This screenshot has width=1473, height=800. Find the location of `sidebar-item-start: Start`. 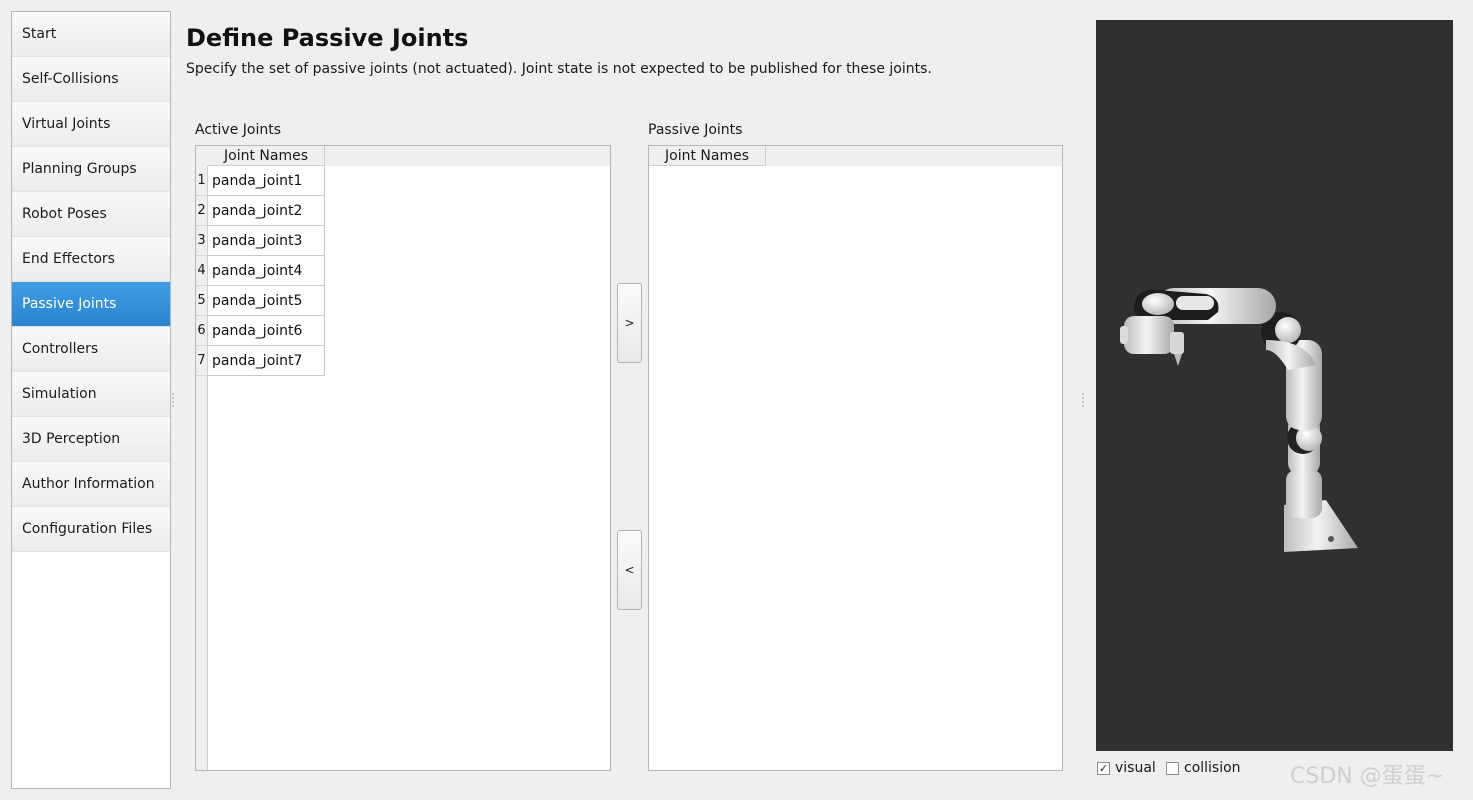

sidebar-item-start: Start is located at coordinates (91, 34).